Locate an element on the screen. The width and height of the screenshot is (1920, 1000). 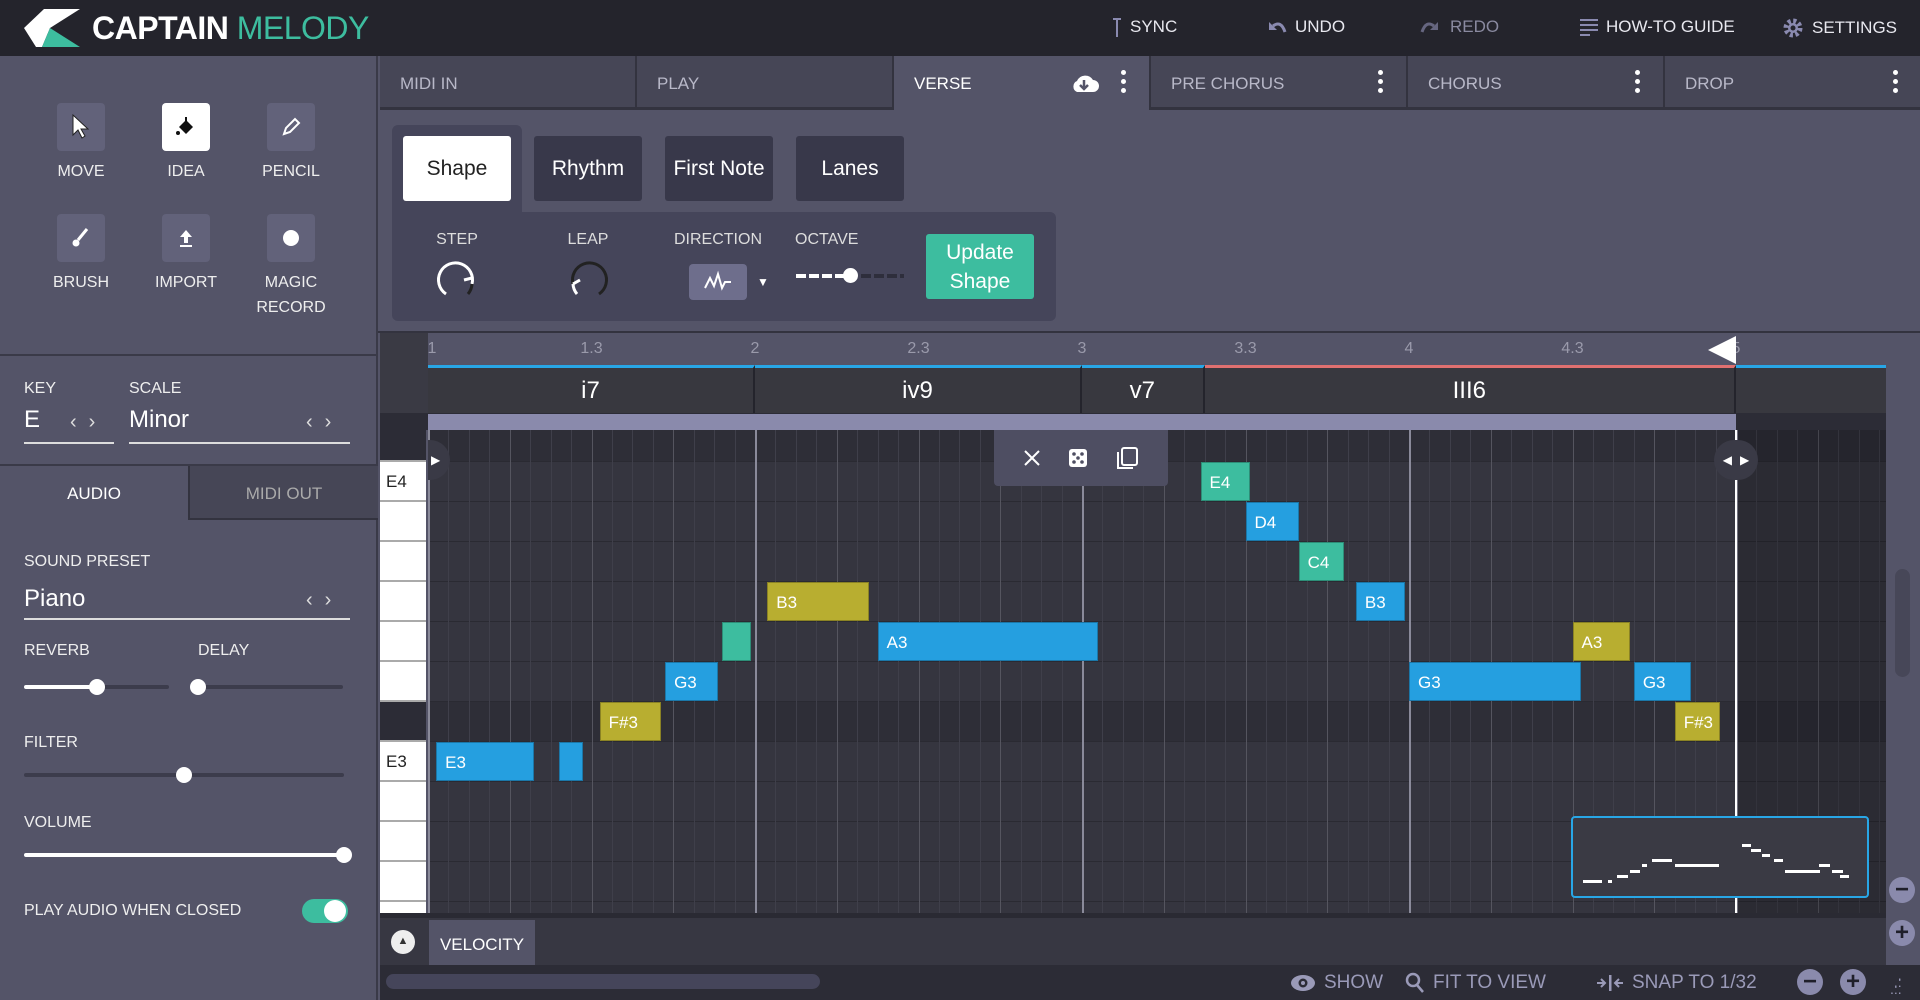
loop-end-handle: ◀ ▶ is located at coordinates (1736, 460).